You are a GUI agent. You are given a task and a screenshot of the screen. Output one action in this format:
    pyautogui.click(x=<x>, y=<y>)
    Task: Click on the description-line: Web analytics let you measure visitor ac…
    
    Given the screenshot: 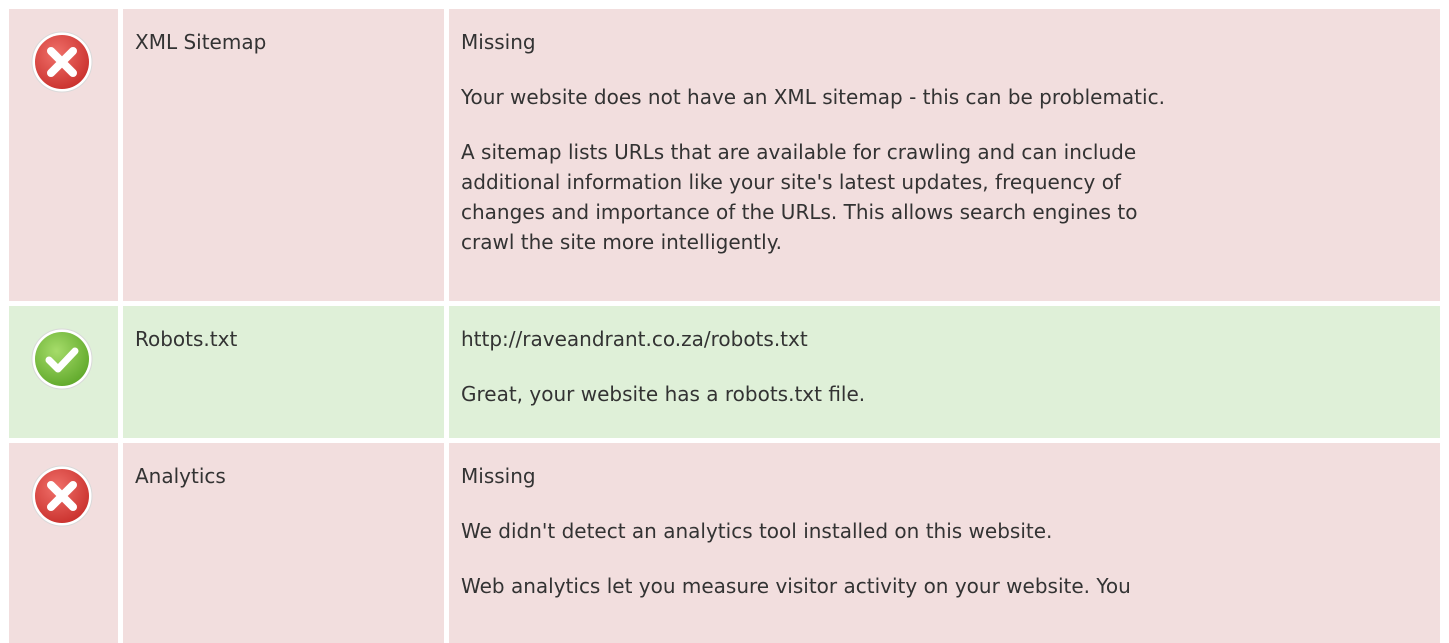 What is the action you would take?
    pyautogui.click(x=796, y=586)
    